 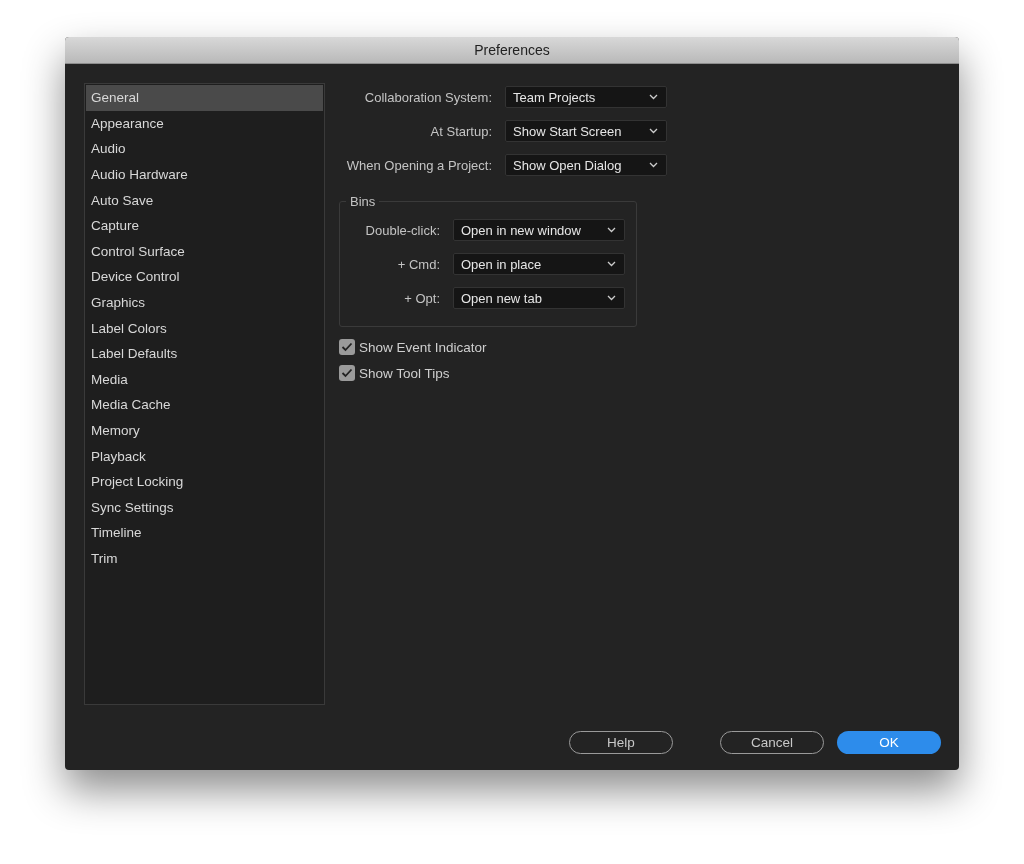 I want to click on dropdown: Open in place, so click(x=539, y=264).